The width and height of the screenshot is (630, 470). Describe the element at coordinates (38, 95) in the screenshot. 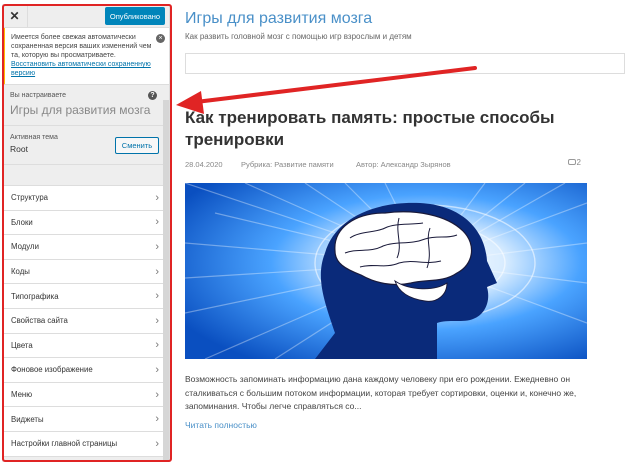

I see `customizing-label: Вы настраиваете` at that location.